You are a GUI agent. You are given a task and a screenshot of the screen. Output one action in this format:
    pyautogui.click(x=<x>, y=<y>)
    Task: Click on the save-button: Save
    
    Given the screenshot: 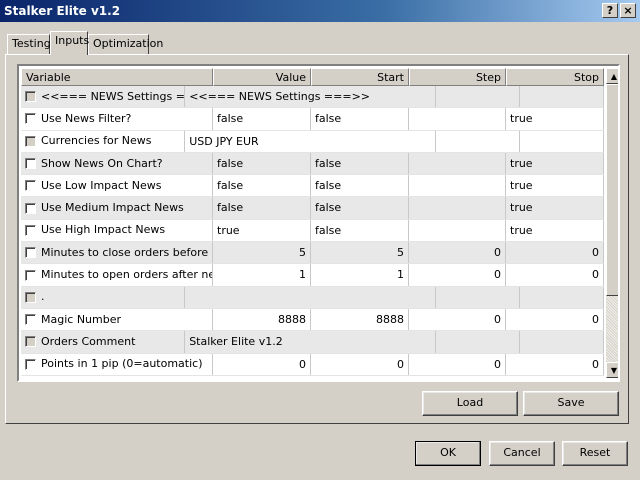 What is the action you would take?
    pyautogui.click(x=571, y=403)
    